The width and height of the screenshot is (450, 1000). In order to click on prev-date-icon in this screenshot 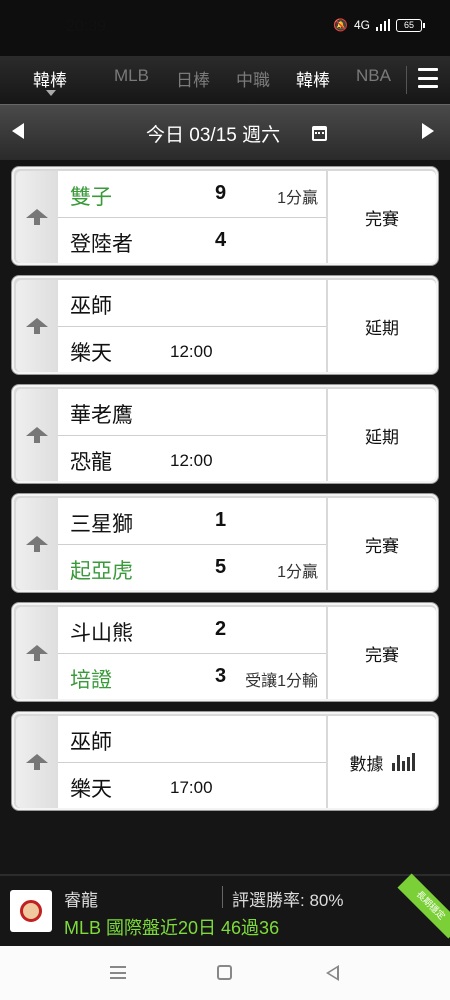, I will do `click(18, 131)`.